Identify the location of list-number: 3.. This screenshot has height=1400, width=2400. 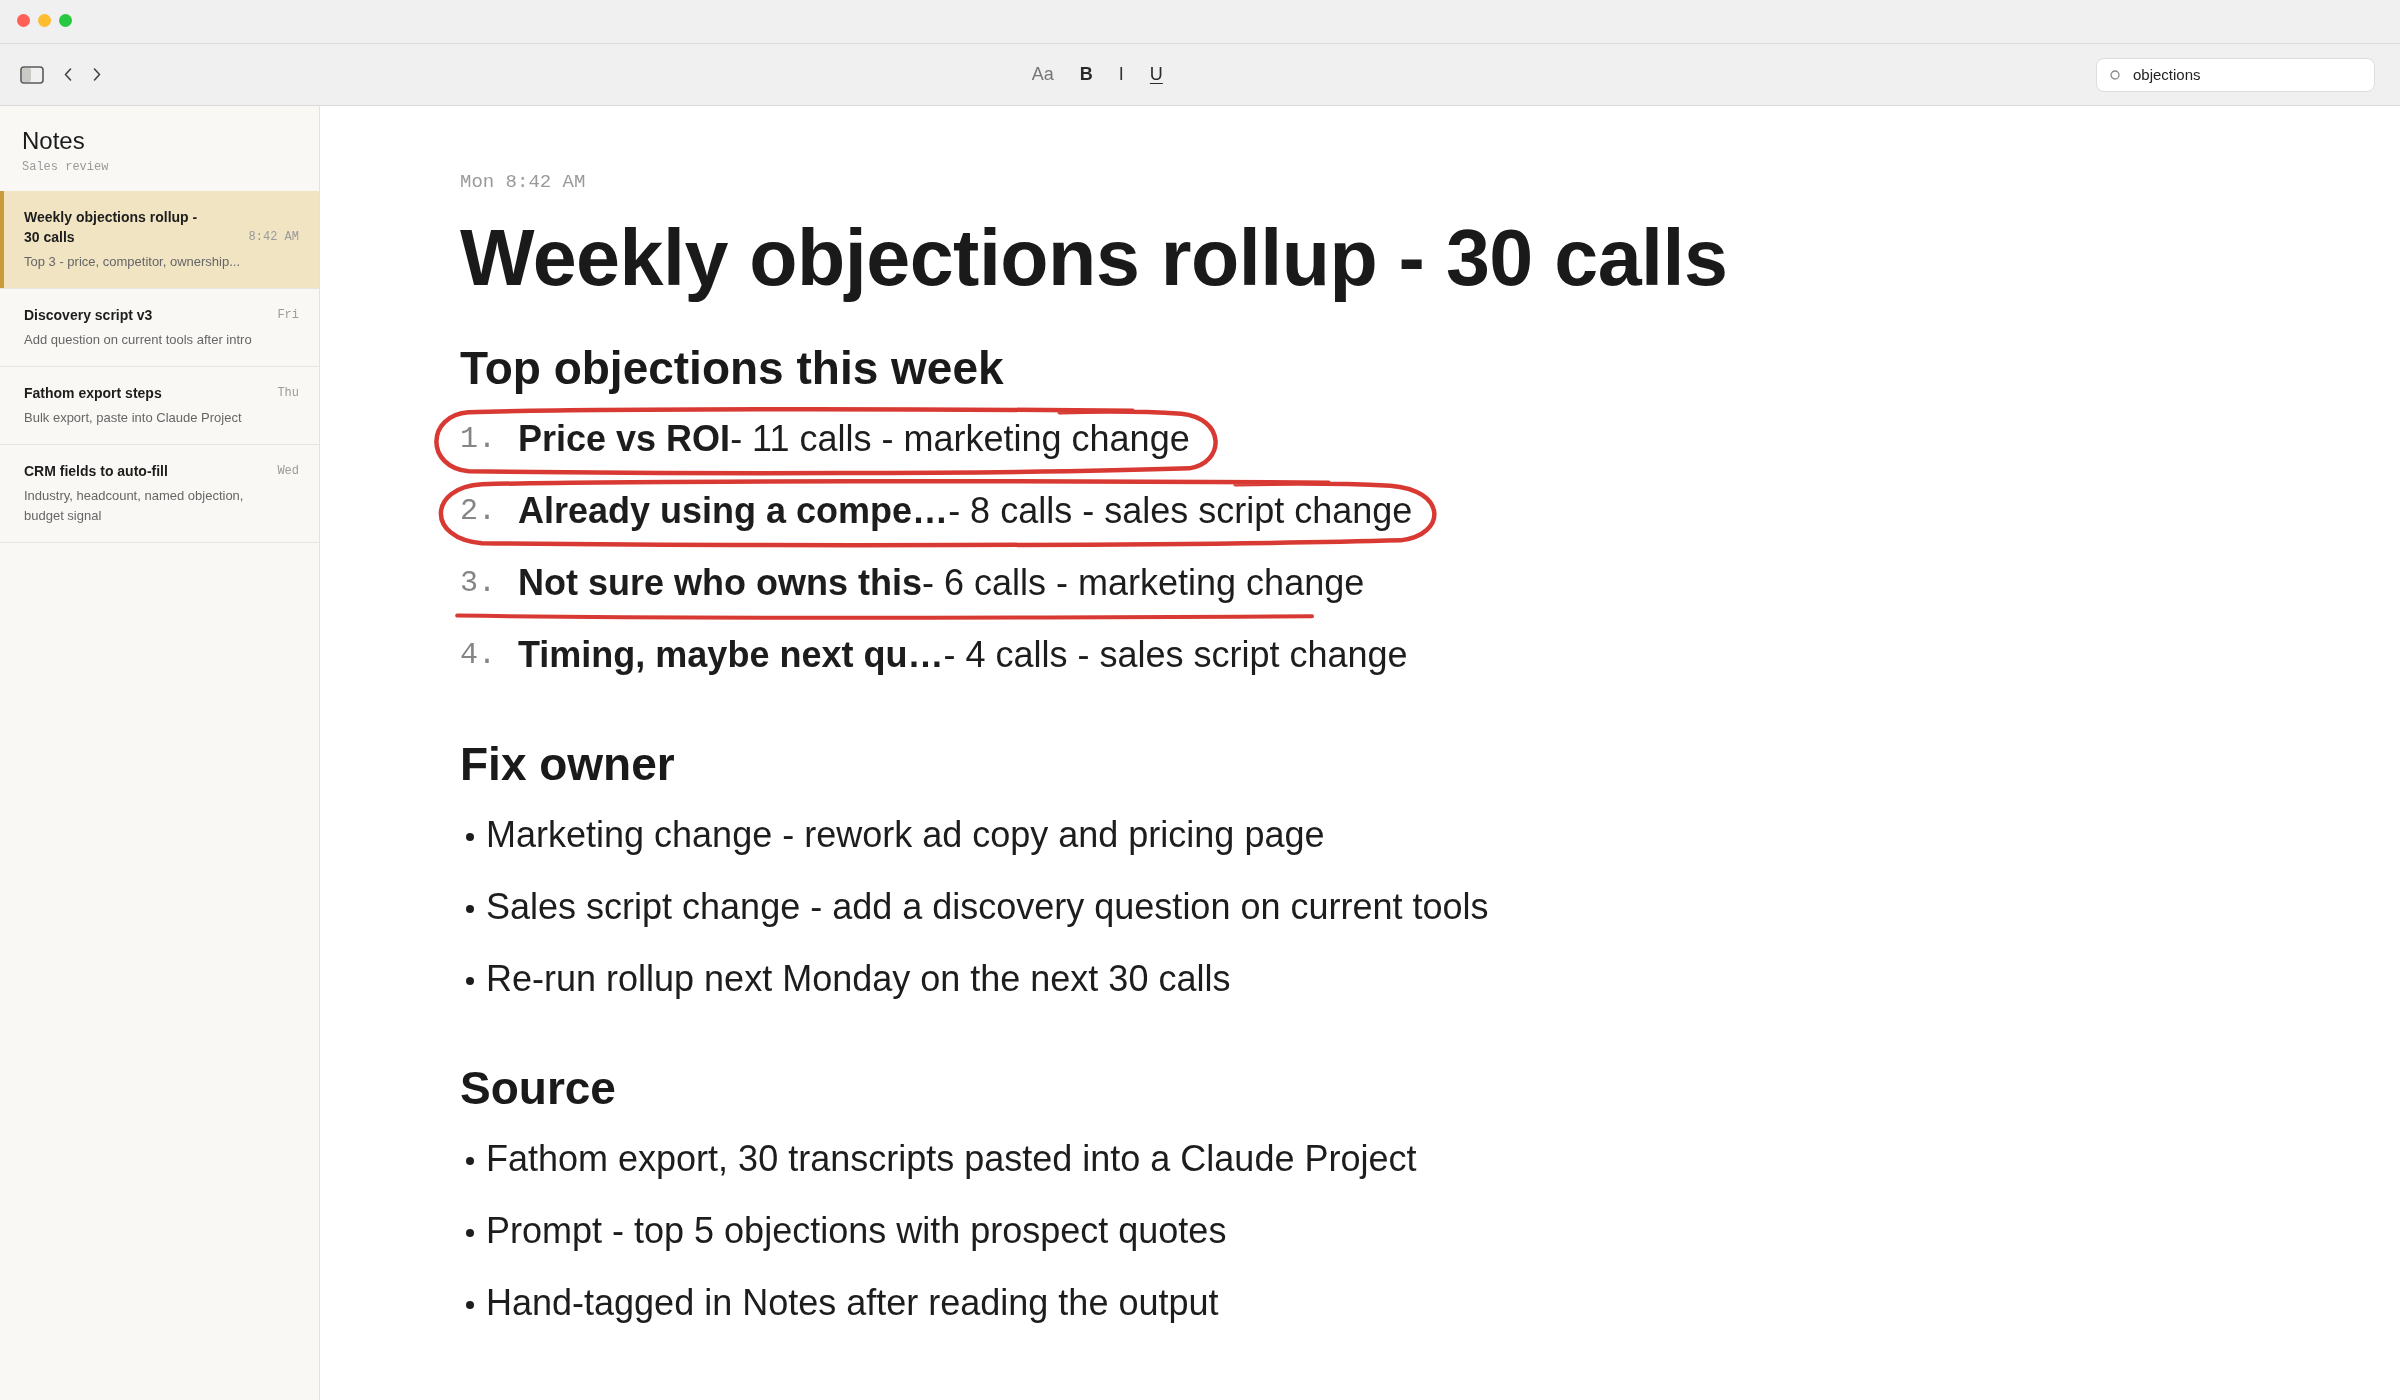
(478, 583).